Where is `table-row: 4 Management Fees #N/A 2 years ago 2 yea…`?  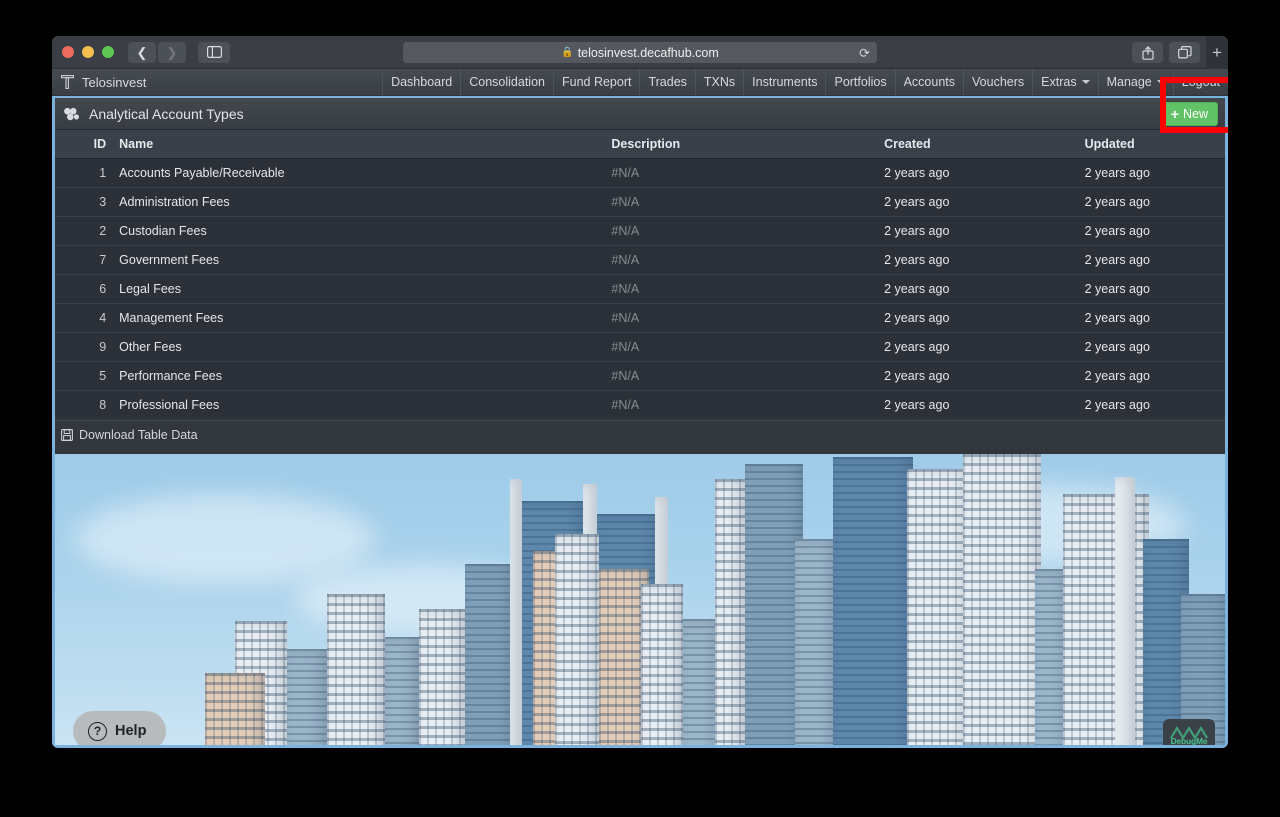
table-row: 4 Management Fees #N/A 2 years ago 2 yea… is located at coordinates (640, 318).